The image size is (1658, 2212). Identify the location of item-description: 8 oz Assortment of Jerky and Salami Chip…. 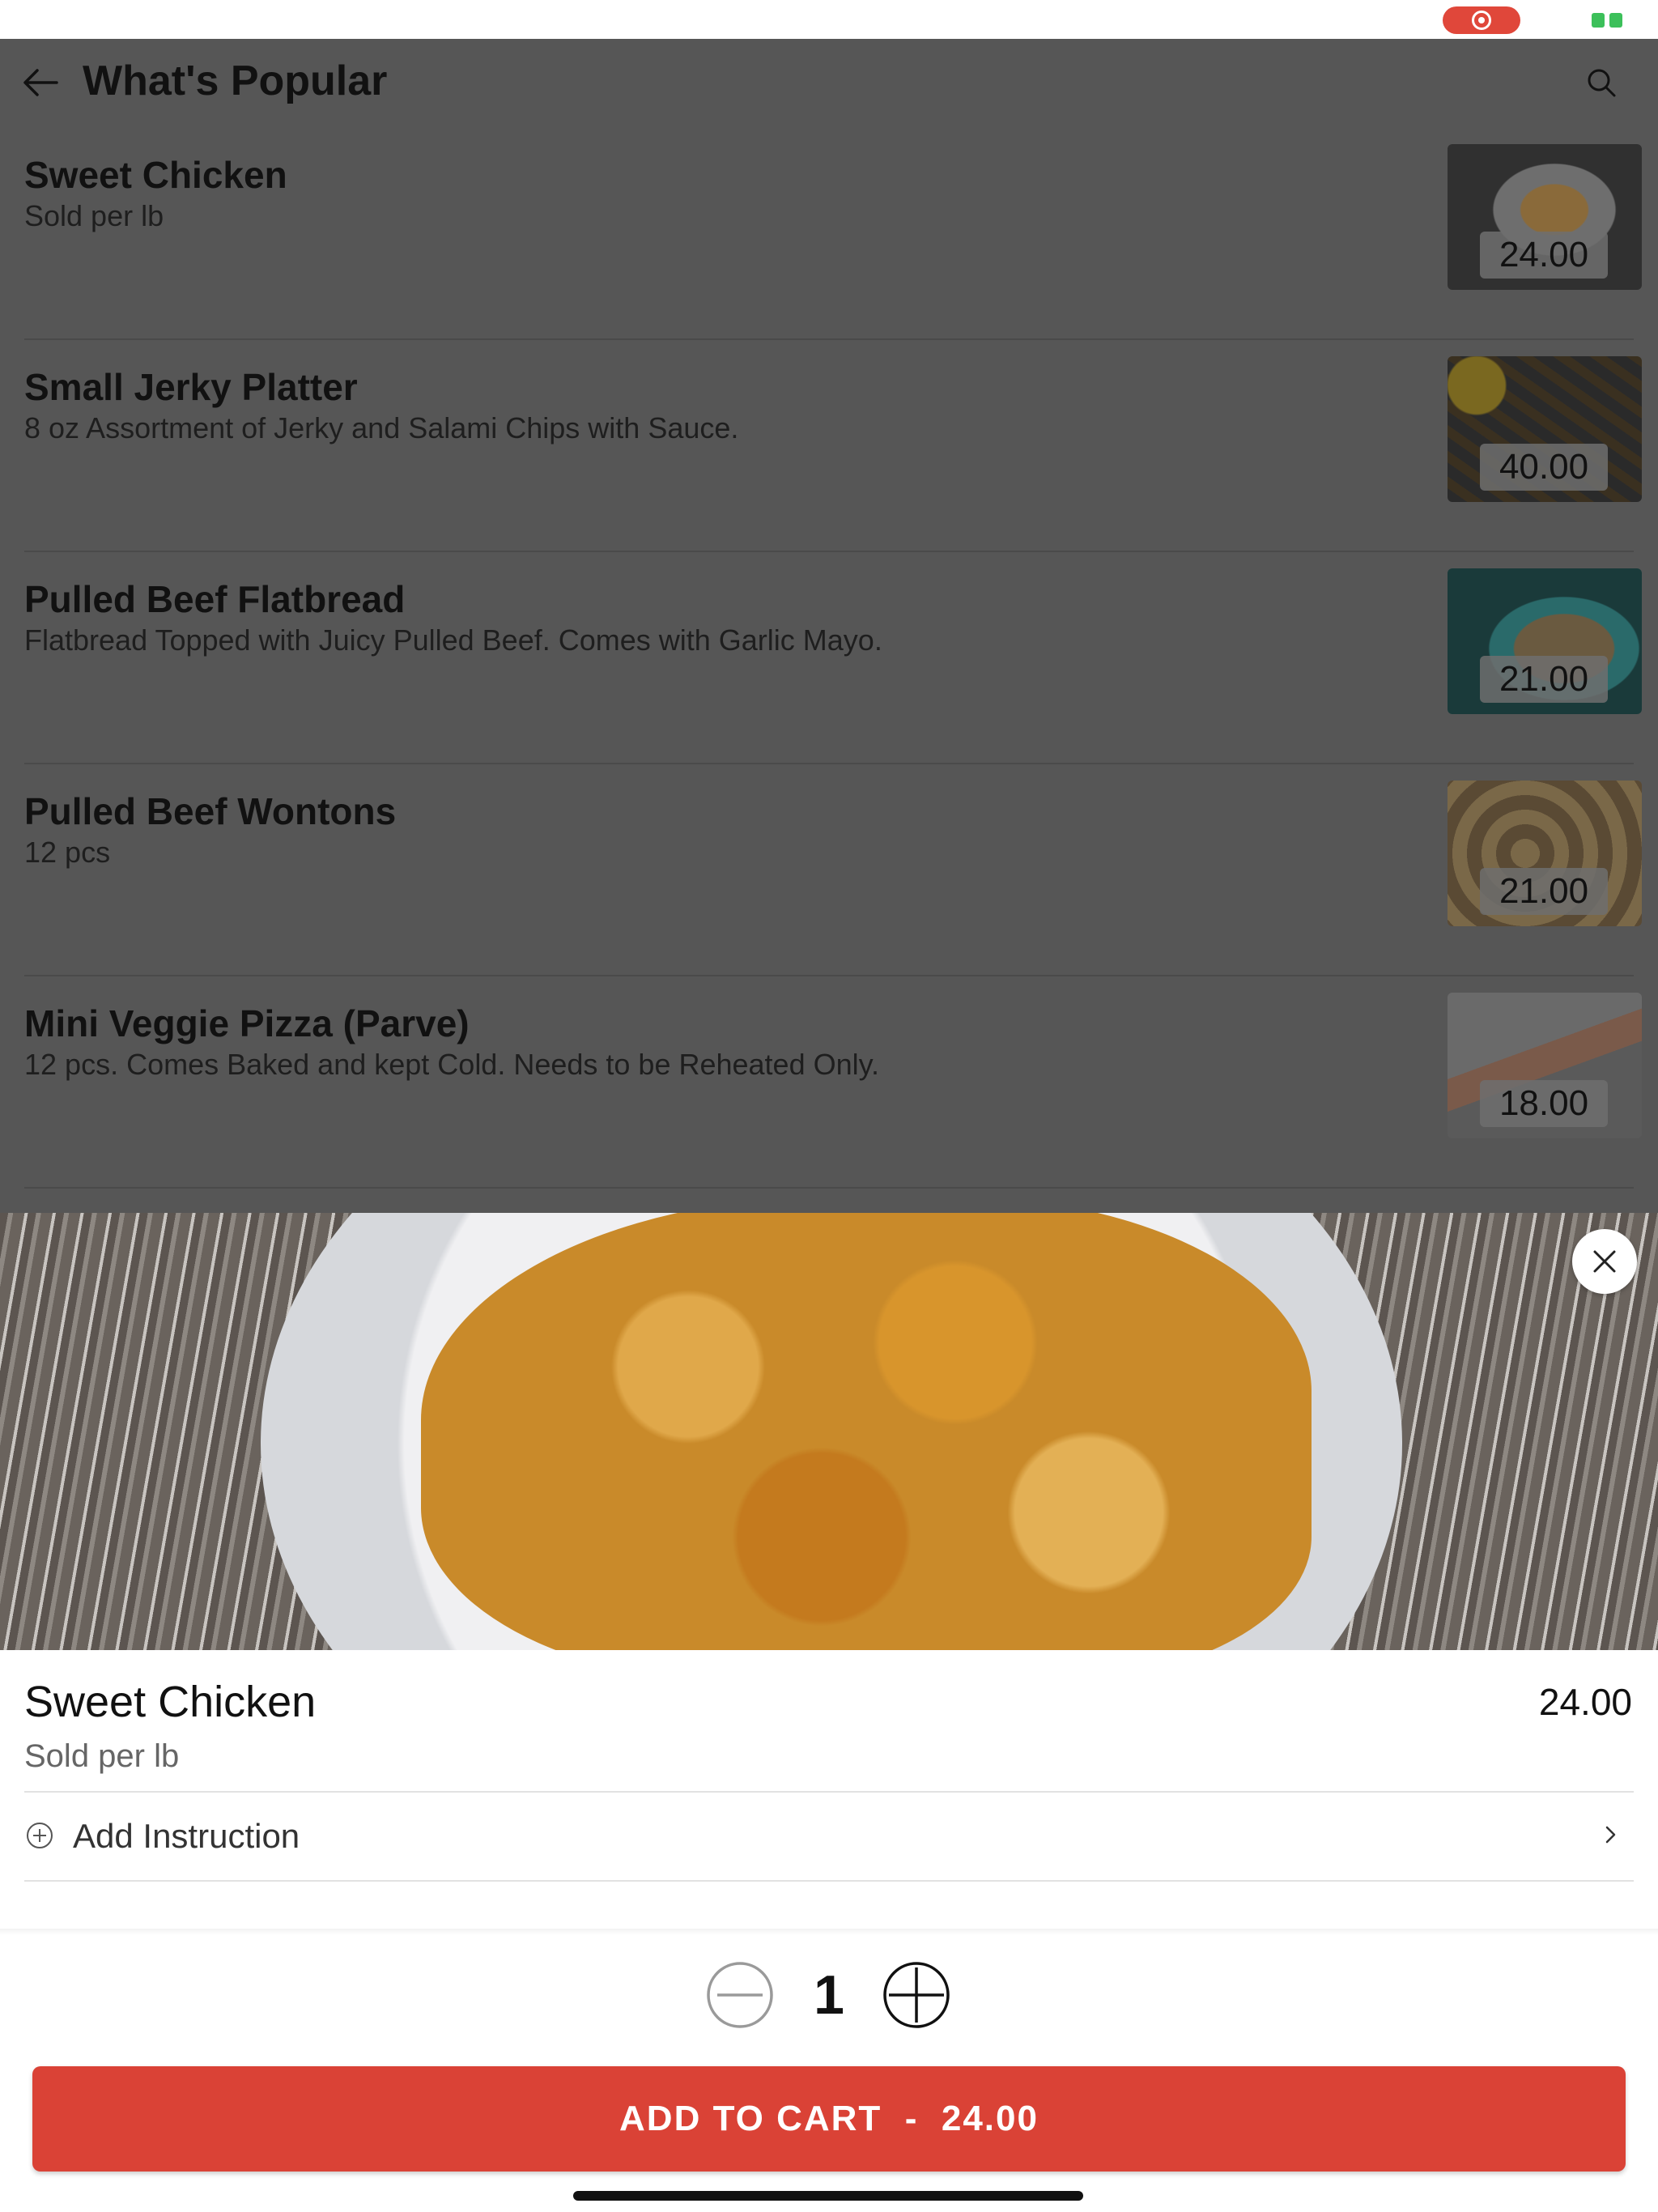
(381, 428).